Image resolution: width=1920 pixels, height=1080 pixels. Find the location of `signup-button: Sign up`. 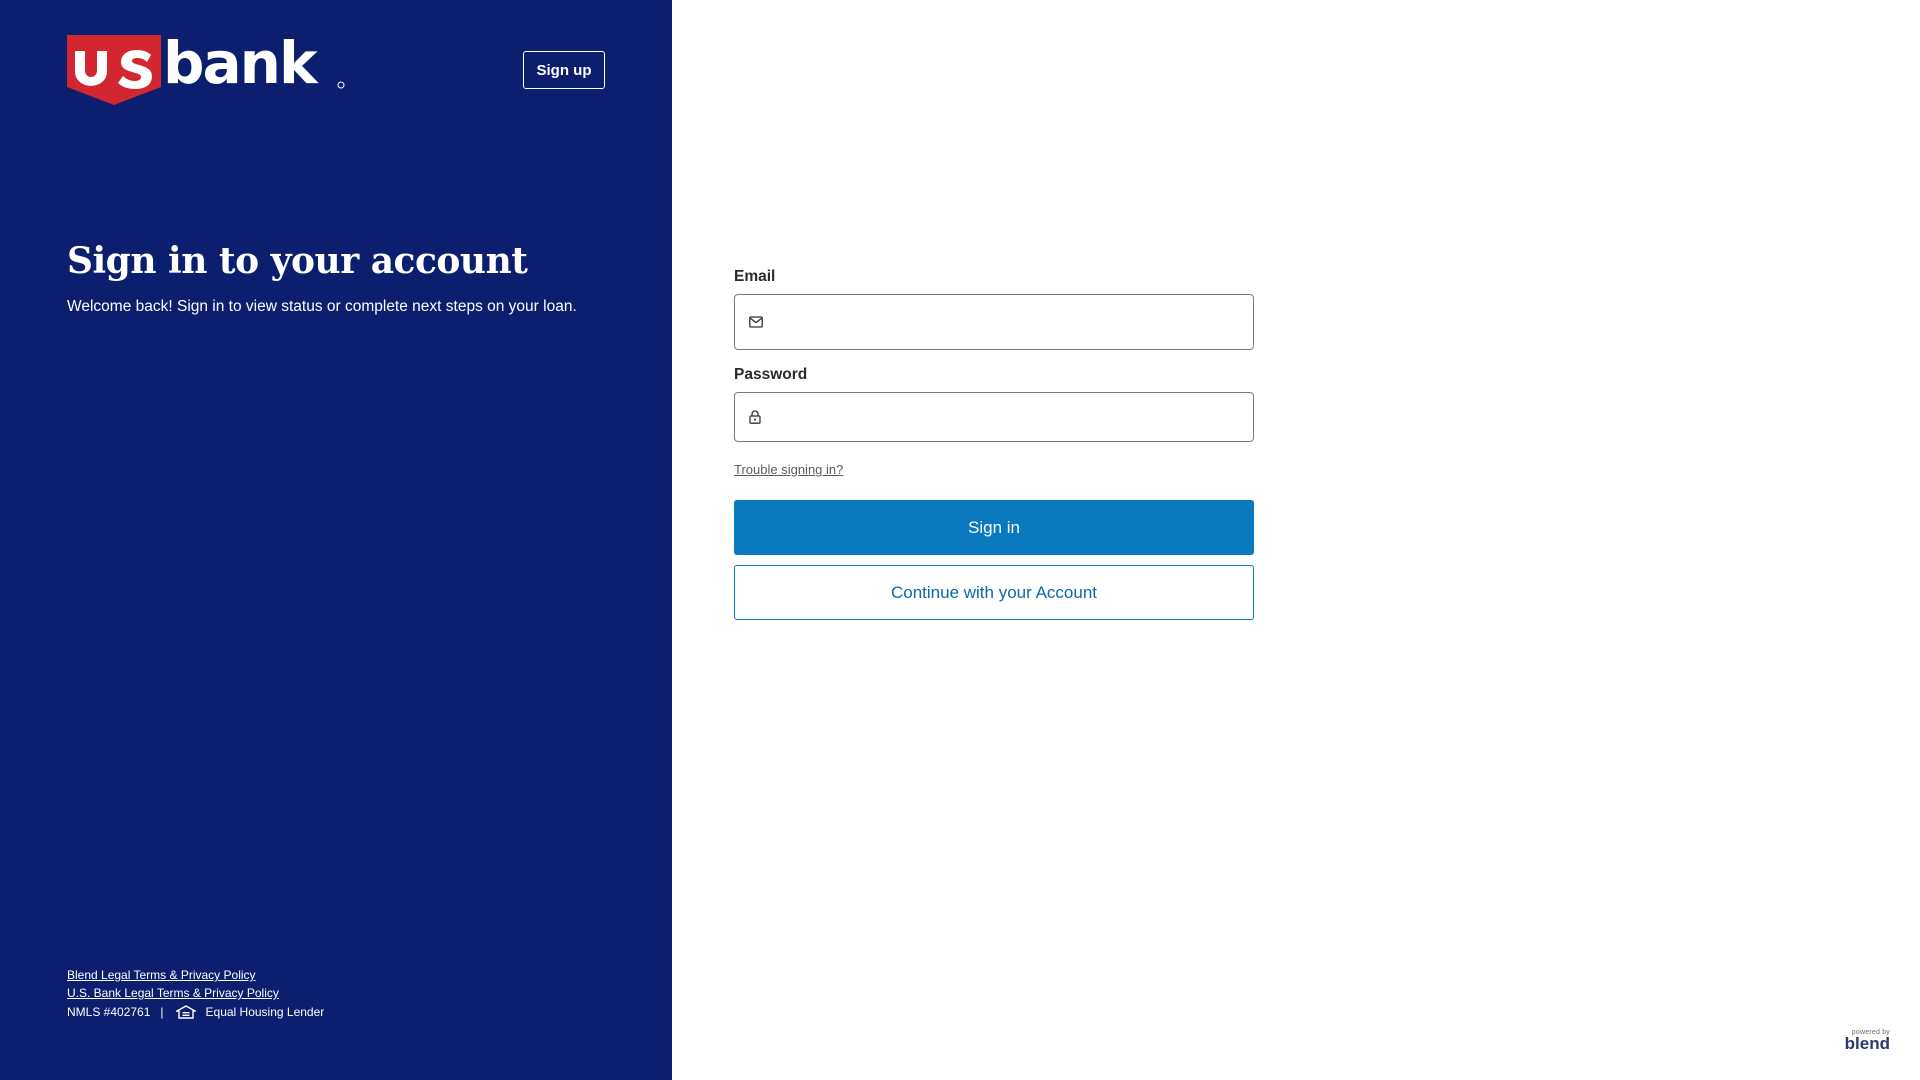

signup-button: Sign up is located at coordinates (564, 70).